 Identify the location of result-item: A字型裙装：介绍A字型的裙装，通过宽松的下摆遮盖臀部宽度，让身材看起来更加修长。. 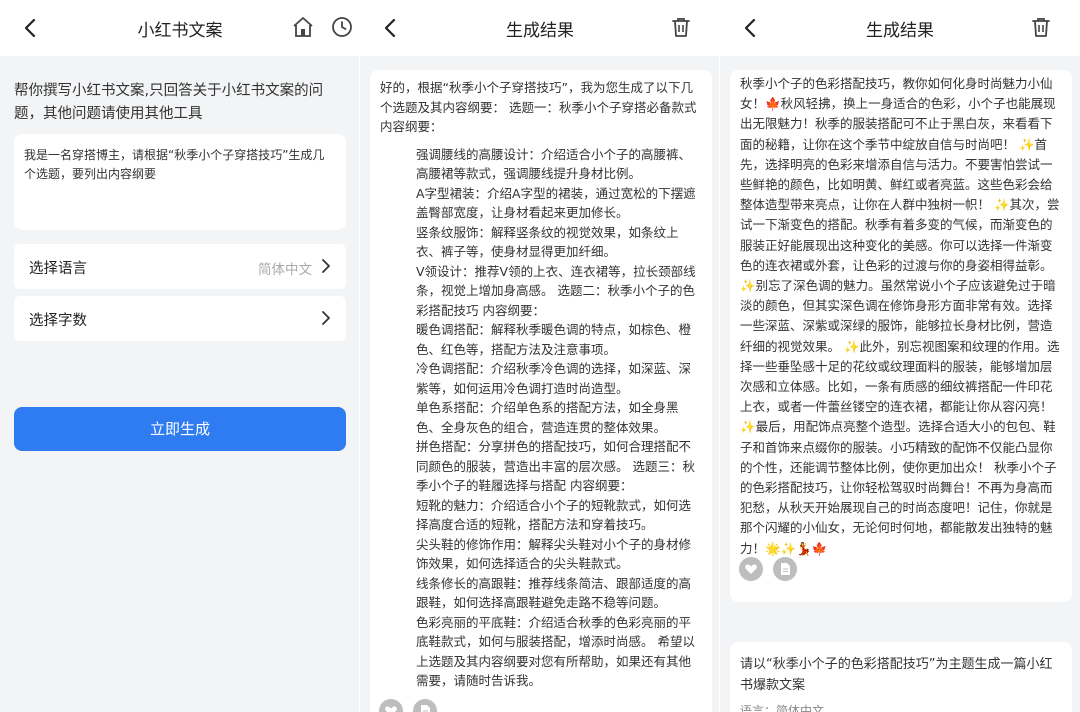
(556, 203).